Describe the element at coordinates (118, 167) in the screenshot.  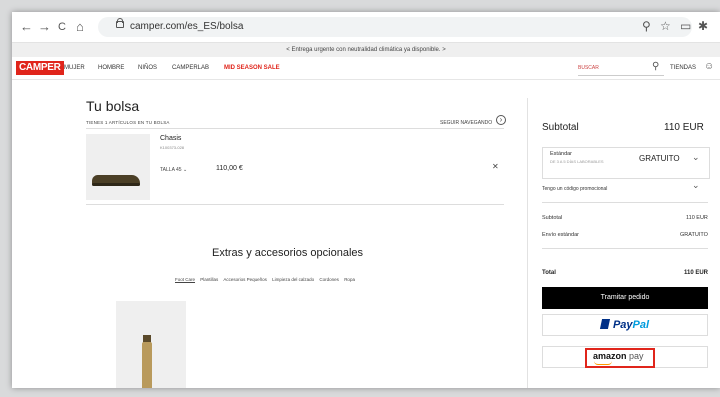
I see `product-image` at that location.